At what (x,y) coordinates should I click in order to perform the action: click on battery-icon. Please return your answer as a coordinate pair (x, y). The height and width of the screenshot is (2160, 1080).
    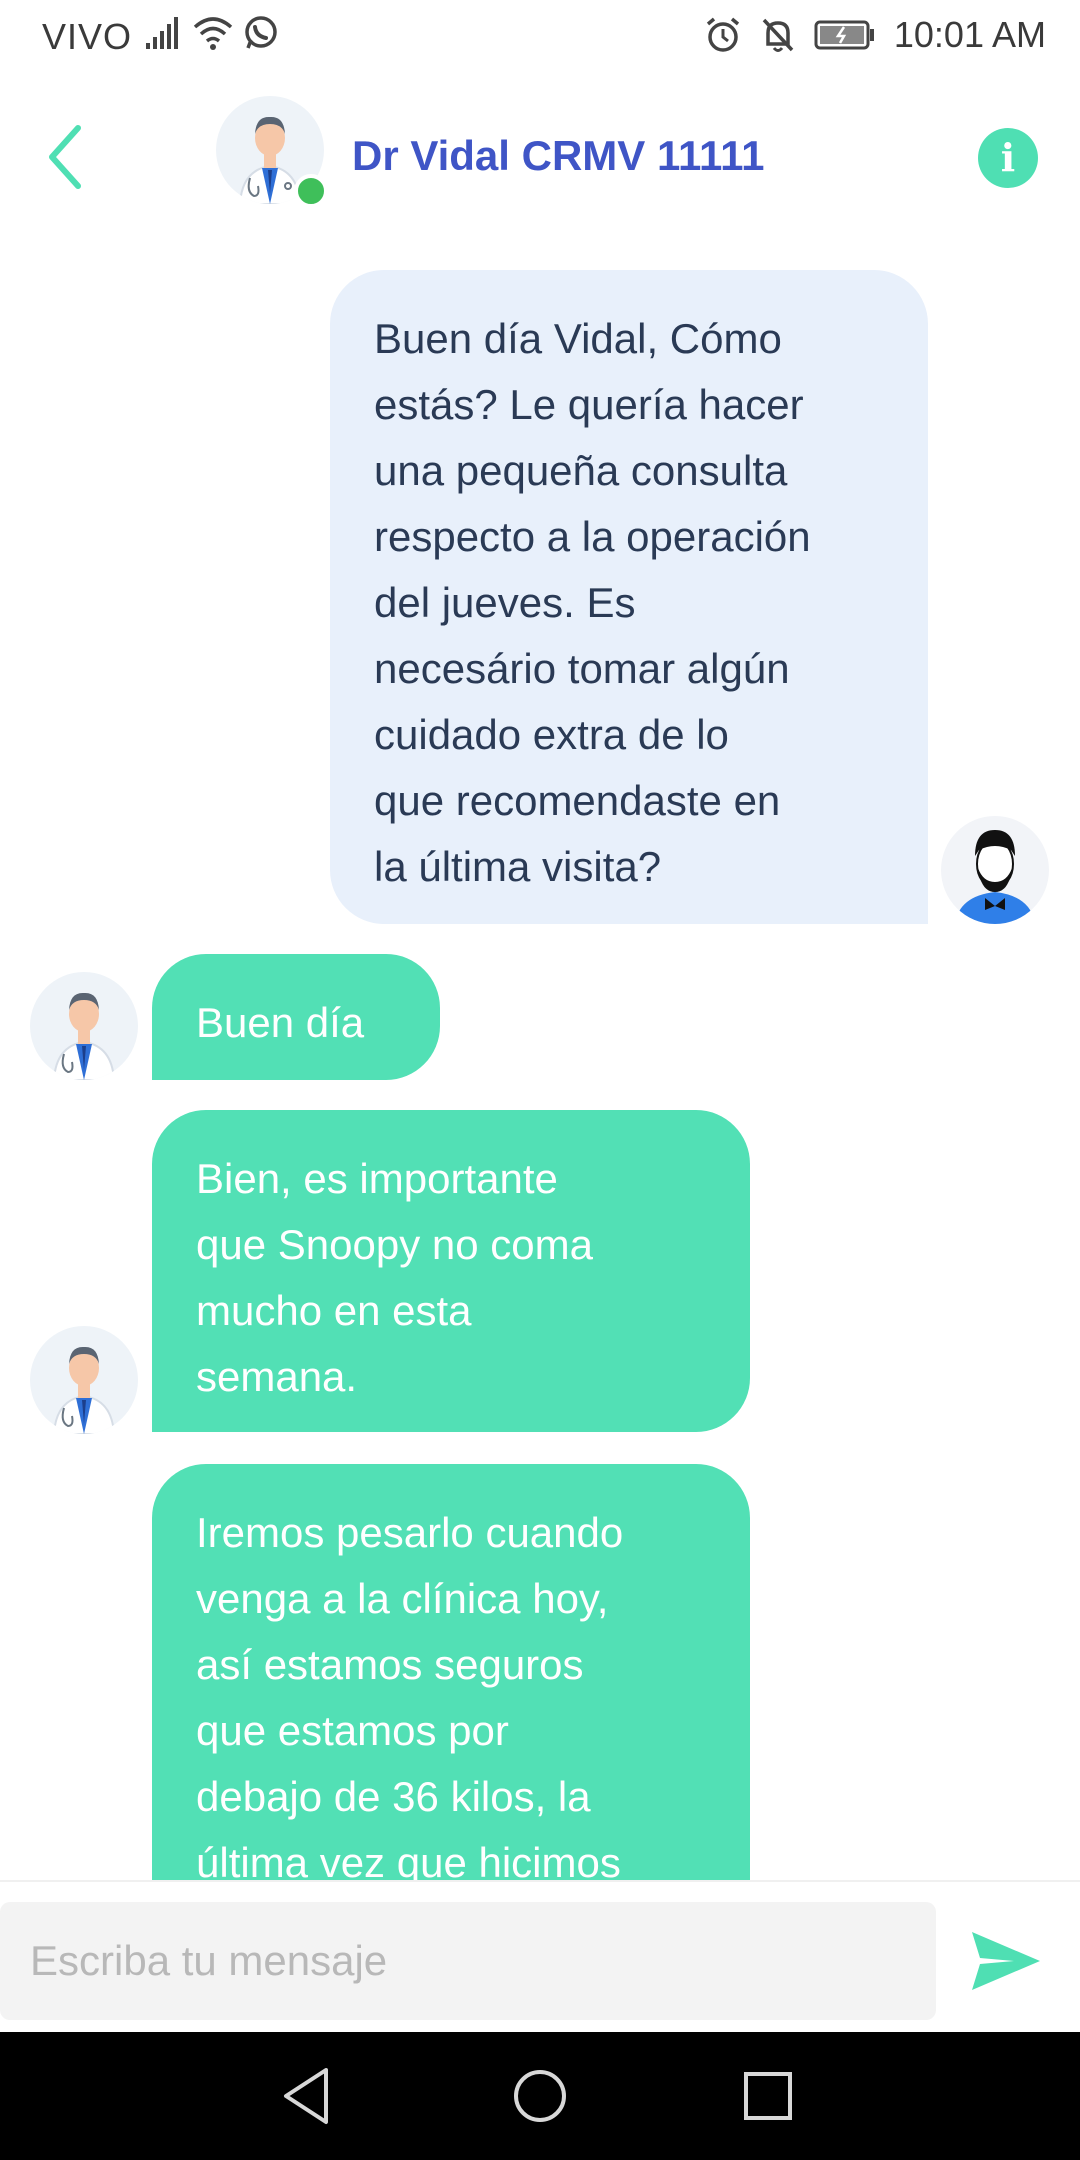
    Looking at the image, I should click on (844, 35).